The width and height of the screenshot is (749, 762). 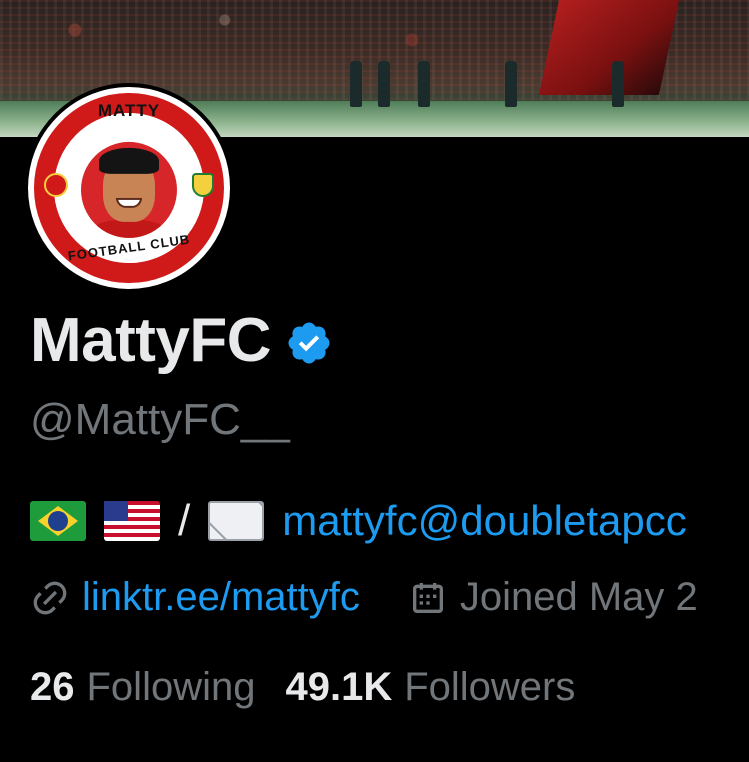 I want to click on avatar-logo: MATTY FOOTBALL CLUB, so click(x=129, y=188).